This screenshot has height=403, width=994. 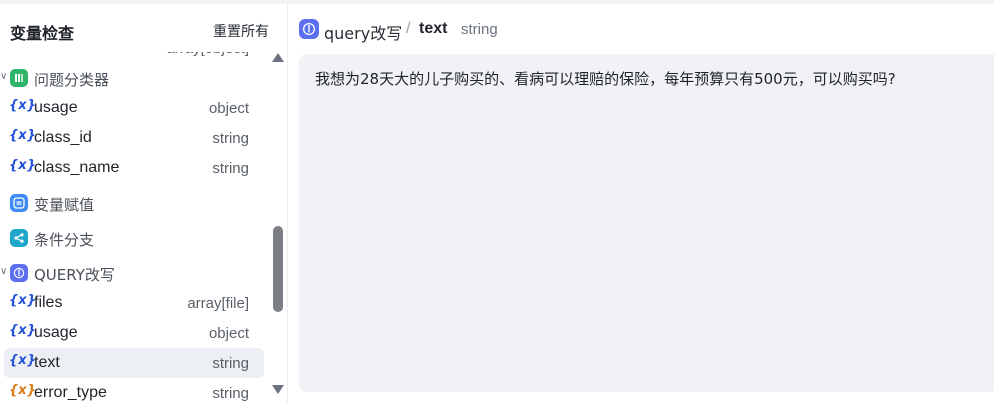 What do you see at coordinates (134, 168) in the screenshot?
I see `variable-row-class-name: {x} class_name string` at bounding box center [134, 168].